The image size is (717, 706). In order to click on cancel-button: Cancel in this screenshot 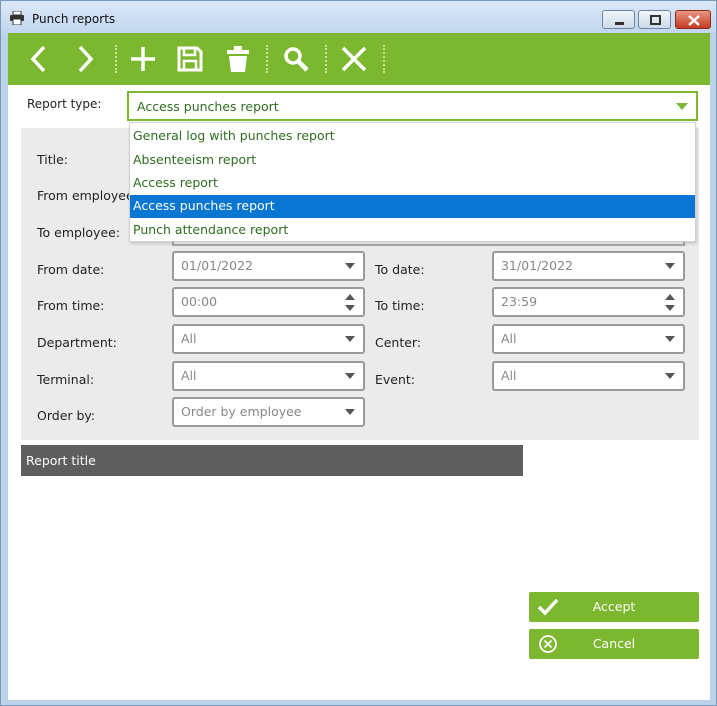, I will do `click(614, 644)`.